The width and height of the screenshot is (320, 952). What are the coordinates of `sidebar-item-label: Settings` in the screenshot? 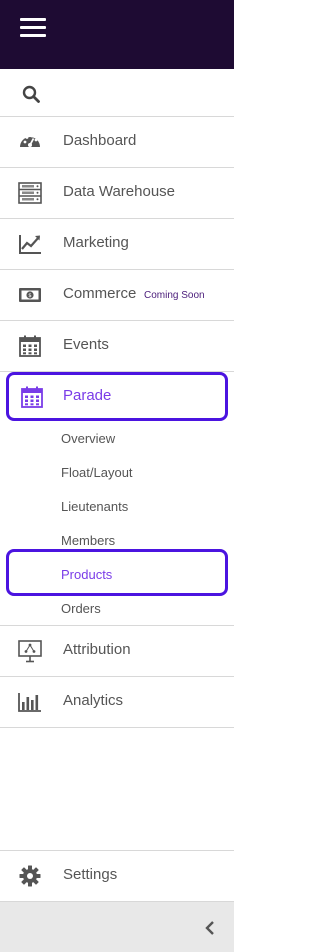 It's located at (90, 874).